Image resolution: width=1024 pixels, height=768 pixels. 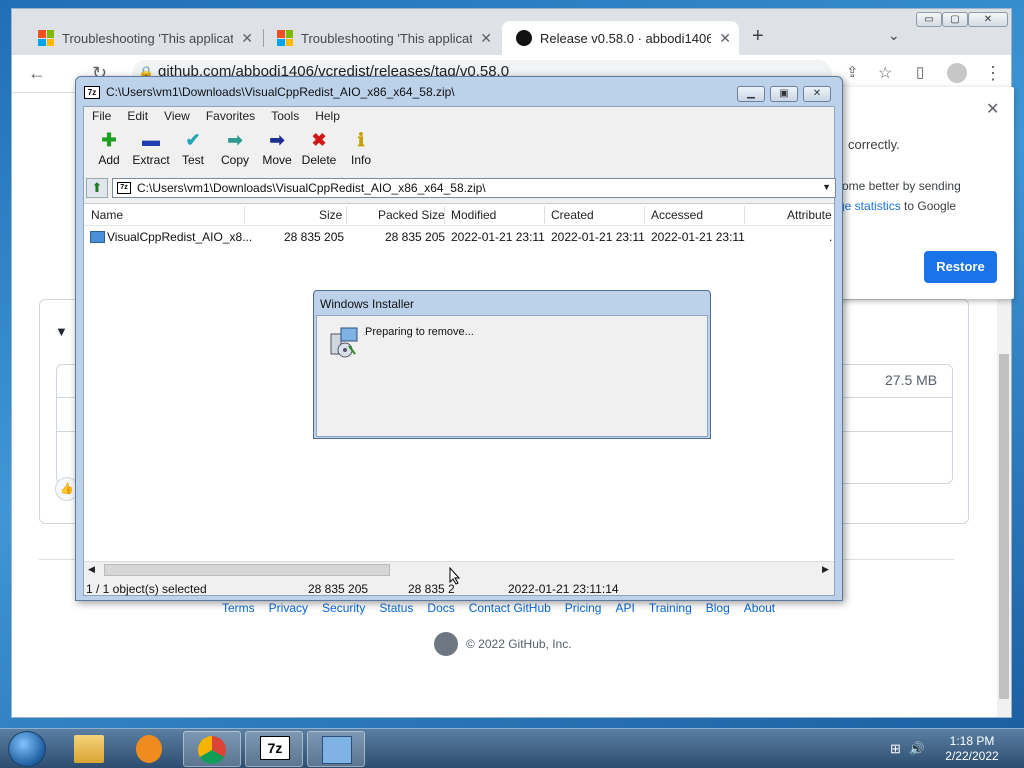 I want to click on extract-icon: ▬, so click(x=151, y=140).